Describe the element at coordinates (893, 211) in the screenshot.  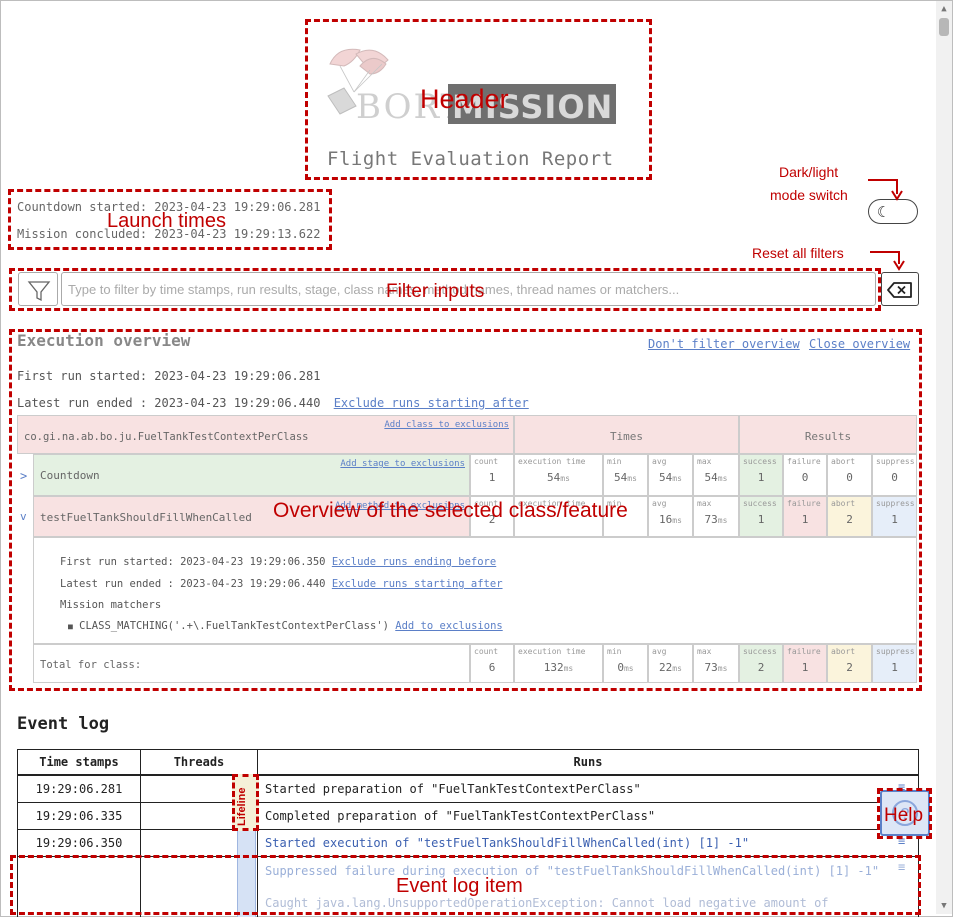
I see `dark-light-mode-switch: ☾` at that location.